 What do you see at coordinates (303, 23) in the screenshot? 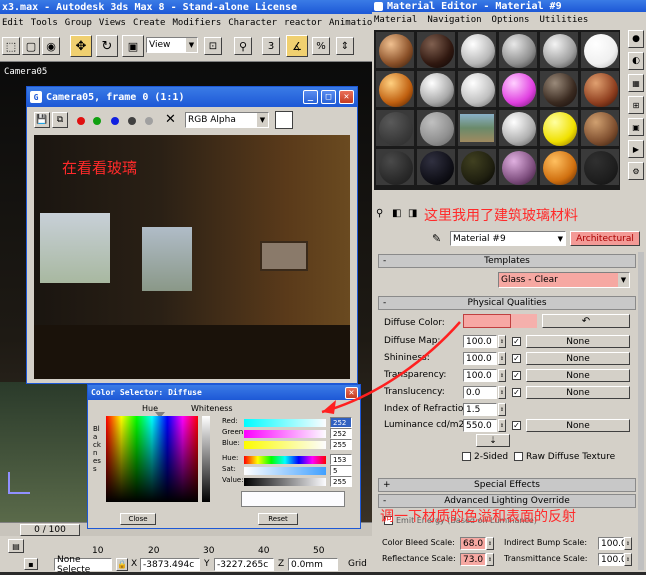
I see `menu-reactor: reactor` at bounding box center [303, 23].